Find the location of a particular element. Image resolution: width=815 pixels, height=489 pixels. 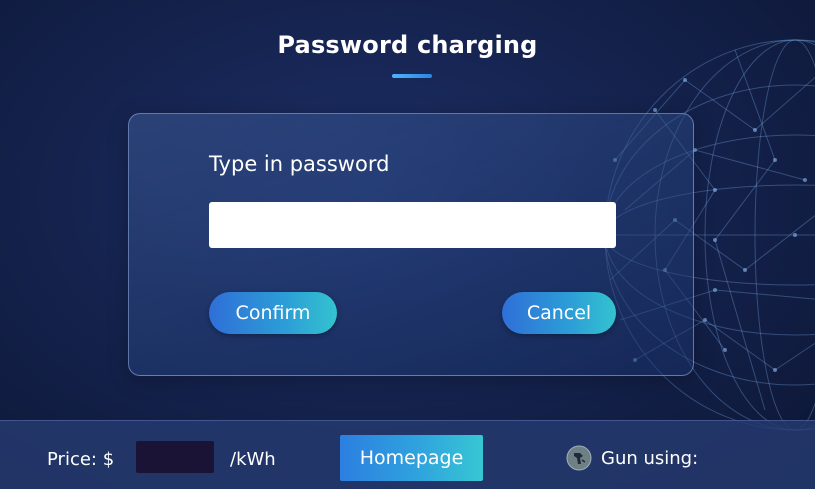

price-label: Price: $ is located at coordinates (81, 459).